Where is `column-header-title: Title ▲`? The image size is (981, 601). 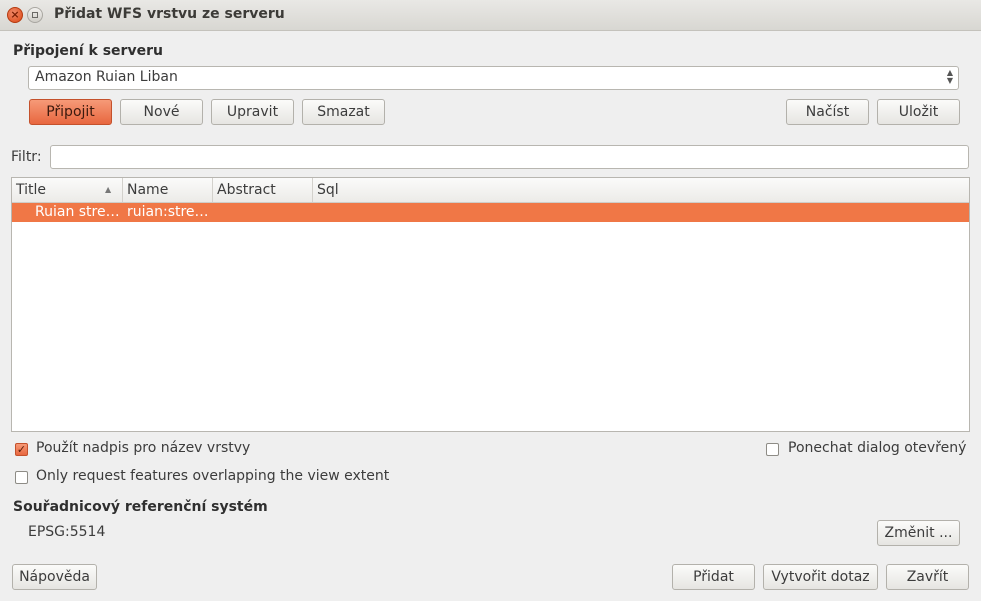 column-header-title: Title ▲ is located at coordinates (67, 190).